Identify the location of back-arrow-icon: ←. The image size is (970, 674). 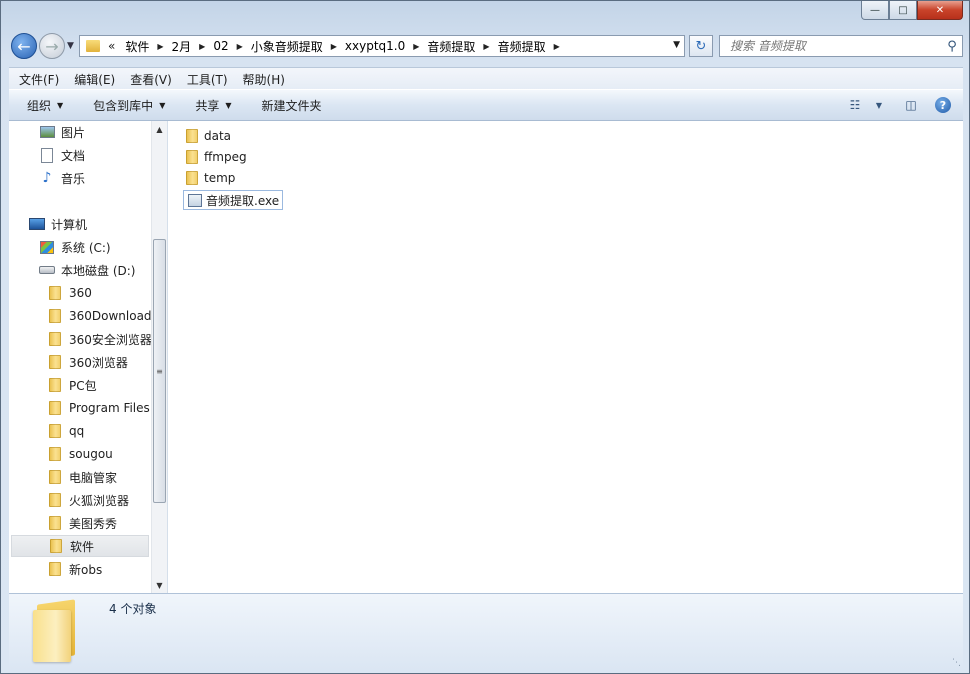
(24, 46).